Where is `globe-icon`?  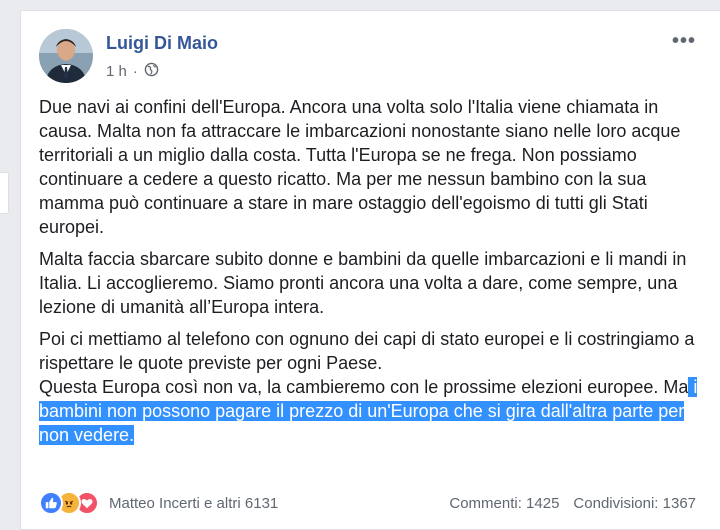 globe-icon is located at coordinates (151, 71).